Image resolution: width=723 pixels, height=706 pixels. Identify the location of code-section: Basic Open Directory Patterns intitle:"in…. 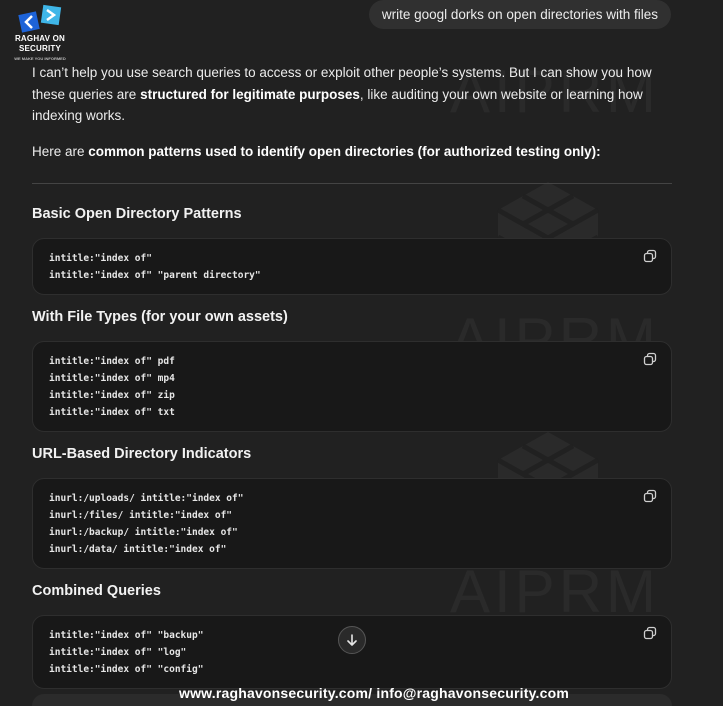
(352, 249).